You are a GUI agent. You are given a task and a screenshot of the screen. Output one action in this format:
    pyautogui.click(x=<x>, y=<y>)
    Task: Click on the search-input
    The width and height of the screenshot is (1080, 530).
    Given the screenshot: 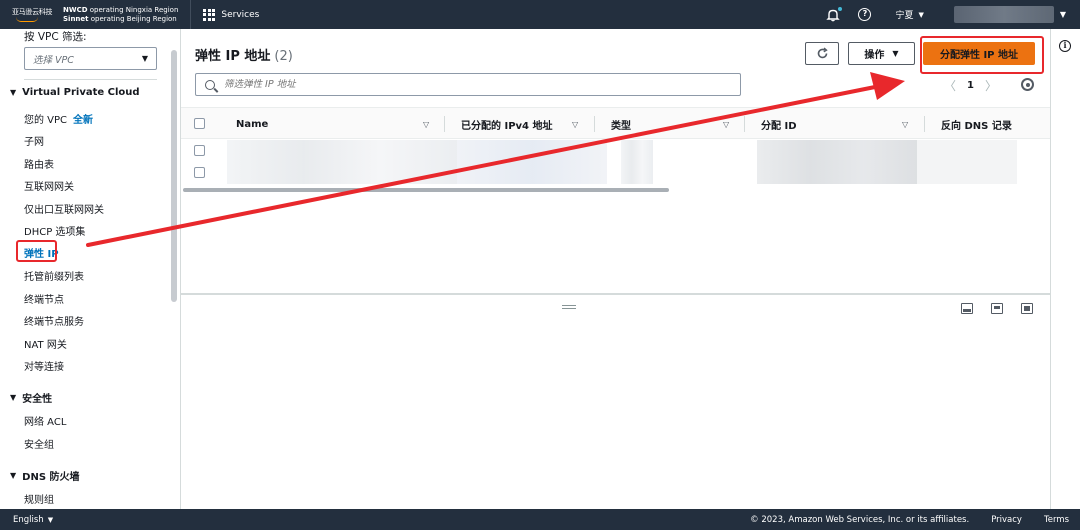 What is the action you would take?
    pyautogui.click(x=464, y=84)
    